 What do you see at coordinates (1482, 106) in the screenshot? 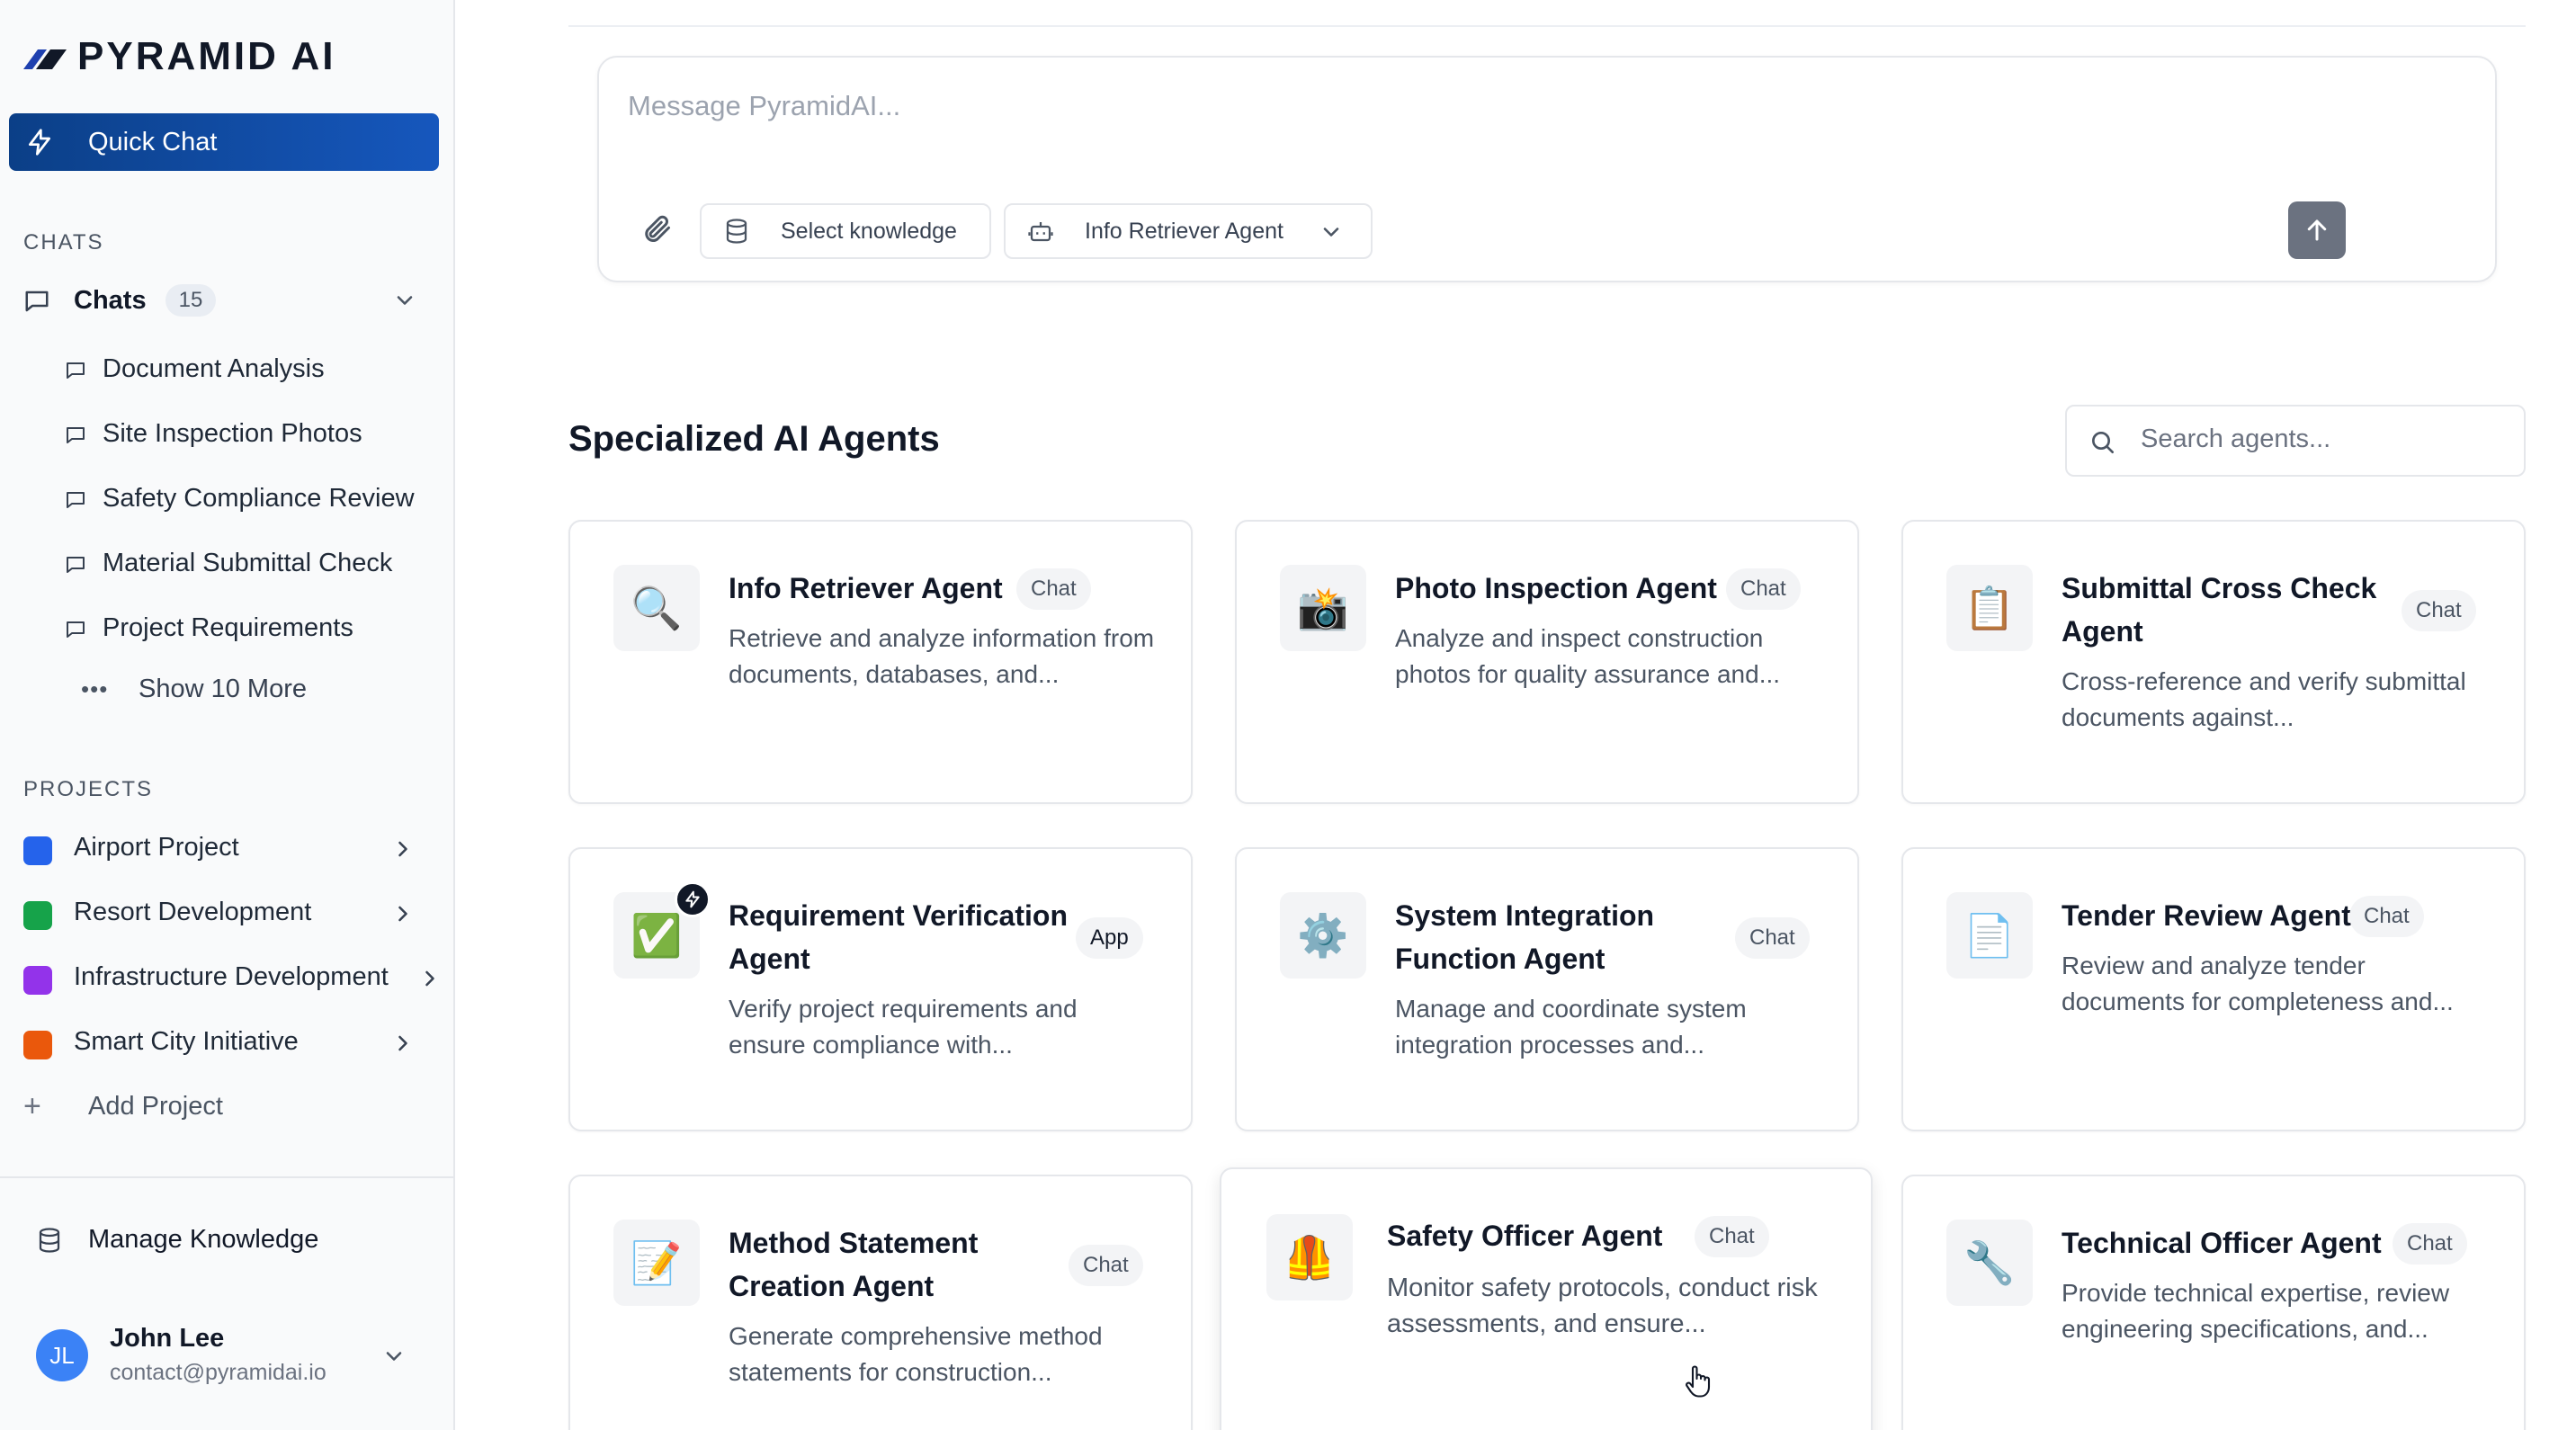
I see `message-input` at bounding box center [1482, 106].